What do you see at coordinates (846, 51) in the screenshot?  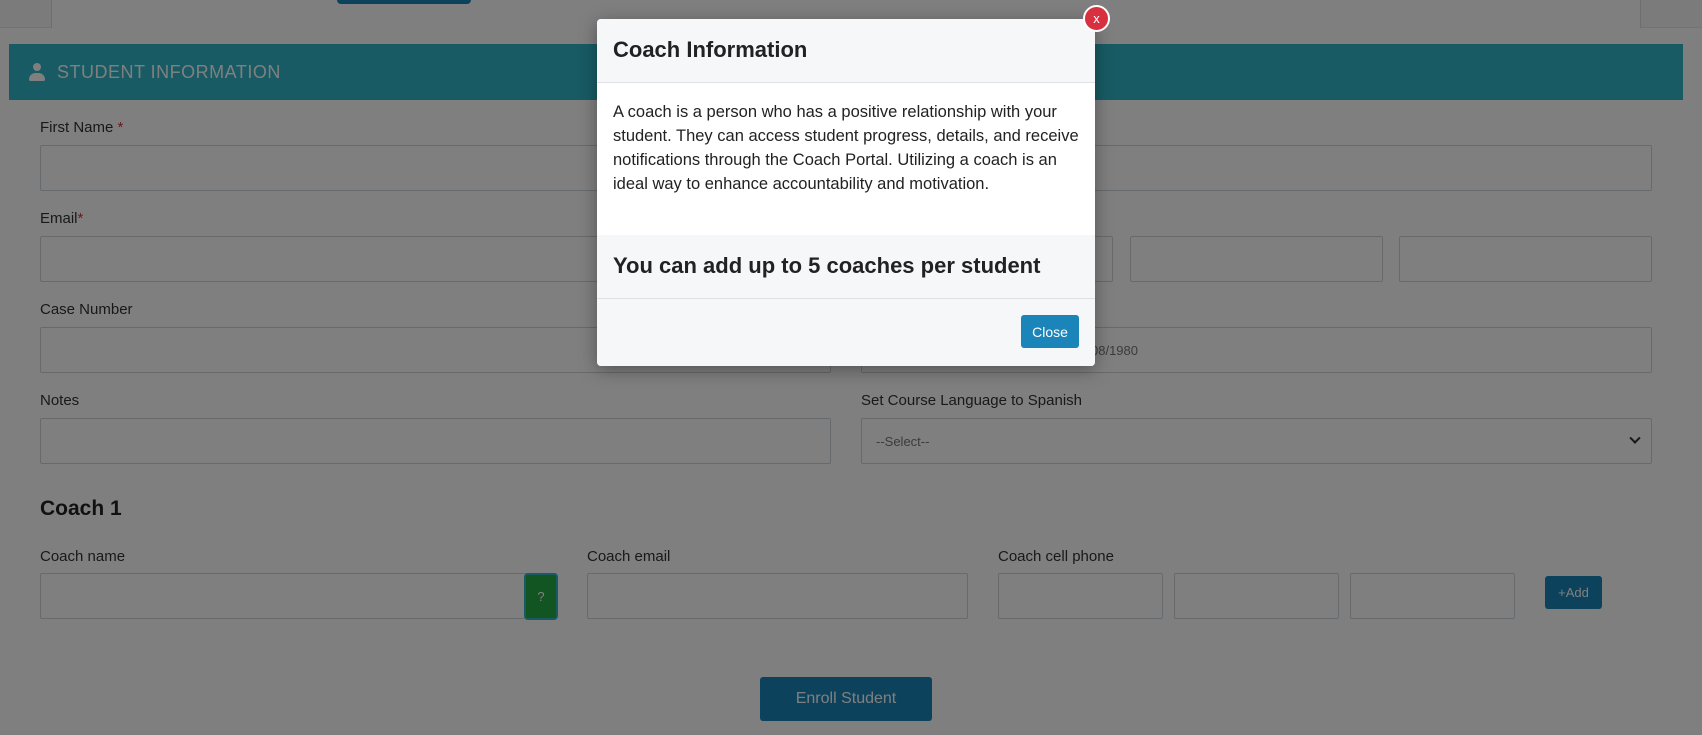 I see `modal-header: Coach Information` at bounding box center [846, 51].